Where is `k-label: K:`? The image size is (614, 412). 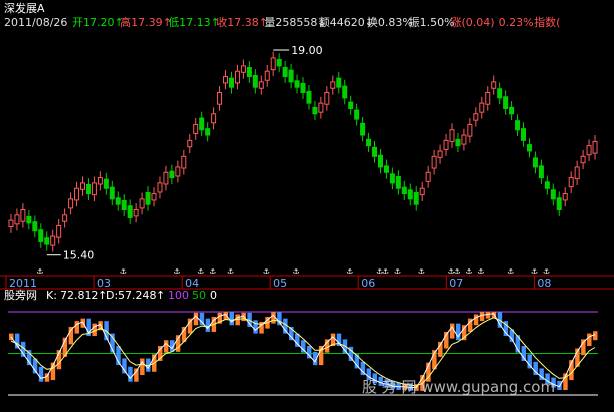
k-label: K: is located at coordinates (51, 295).